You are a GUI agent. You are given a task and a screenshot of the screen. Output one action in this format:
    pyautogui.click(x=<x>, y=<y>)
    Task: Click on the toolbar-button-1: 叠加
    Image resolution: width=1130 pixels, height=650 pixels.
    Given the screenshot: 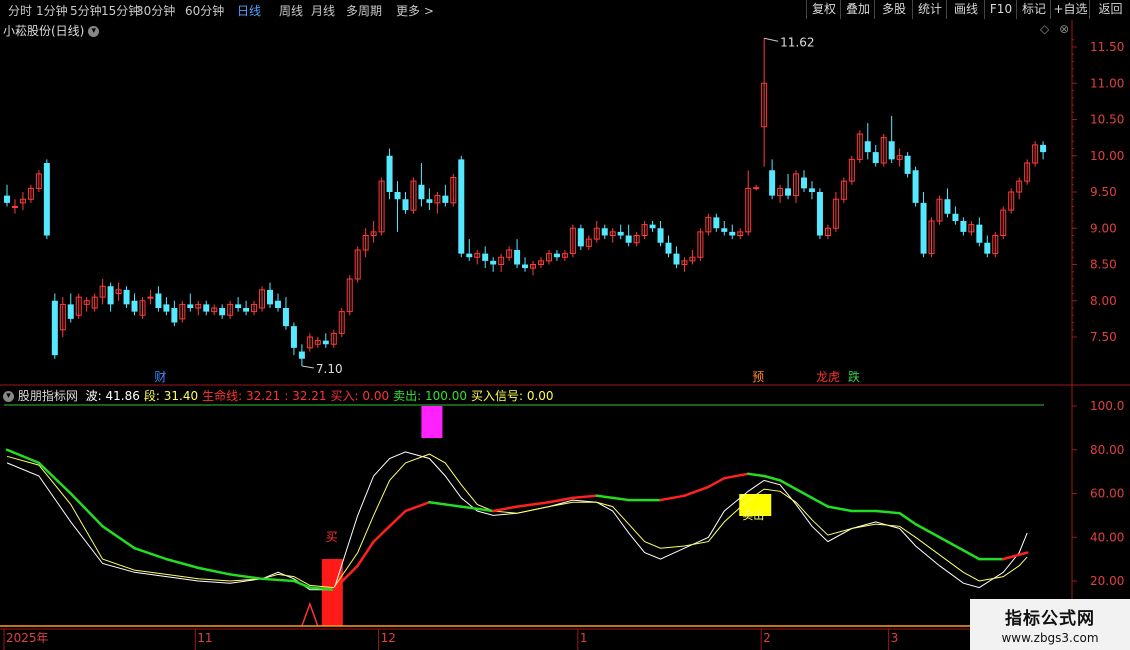 What is the action you would take?
    pyautogui.click(x=857, y=9)
    